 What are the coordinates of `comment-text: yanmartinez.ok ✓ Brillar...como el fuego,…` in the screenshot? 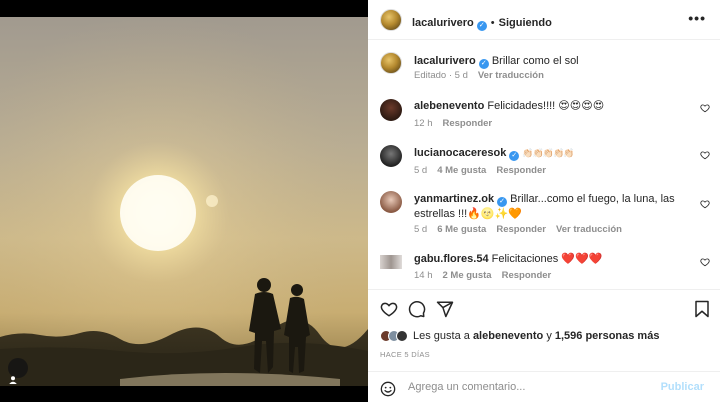 It's located at (549, 206).